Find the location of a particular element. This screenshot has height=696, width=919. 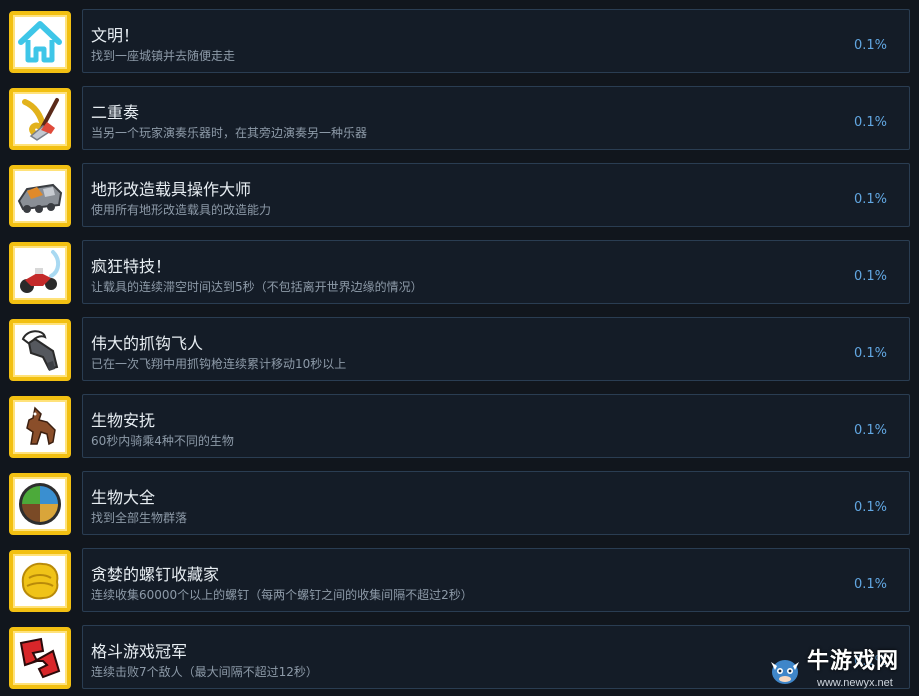

achievement-title: 生物安抚 is located at coordinates (123, 420).